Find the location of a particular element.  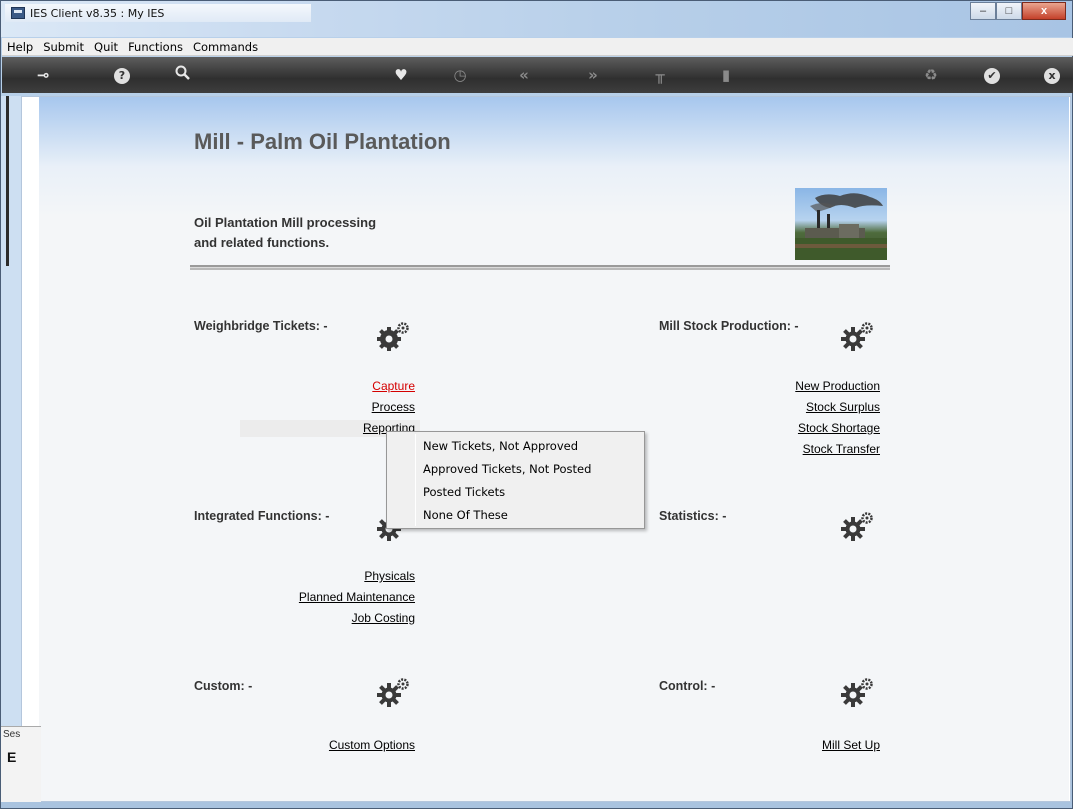

clock-icon: ◷ is located at coordinates (460, 75).